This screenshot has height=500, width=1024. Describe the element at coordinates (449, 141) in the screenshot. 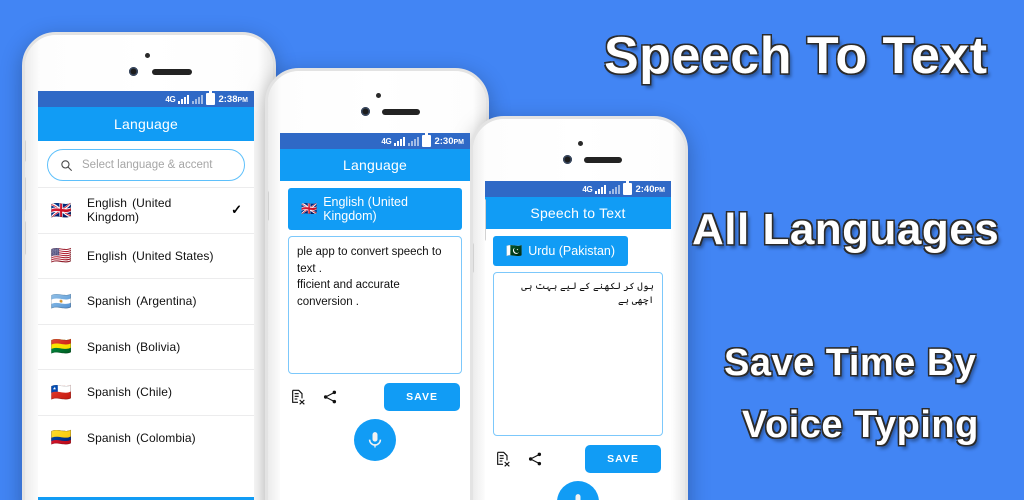

I see `status-clock: 2:30PM` at that location.